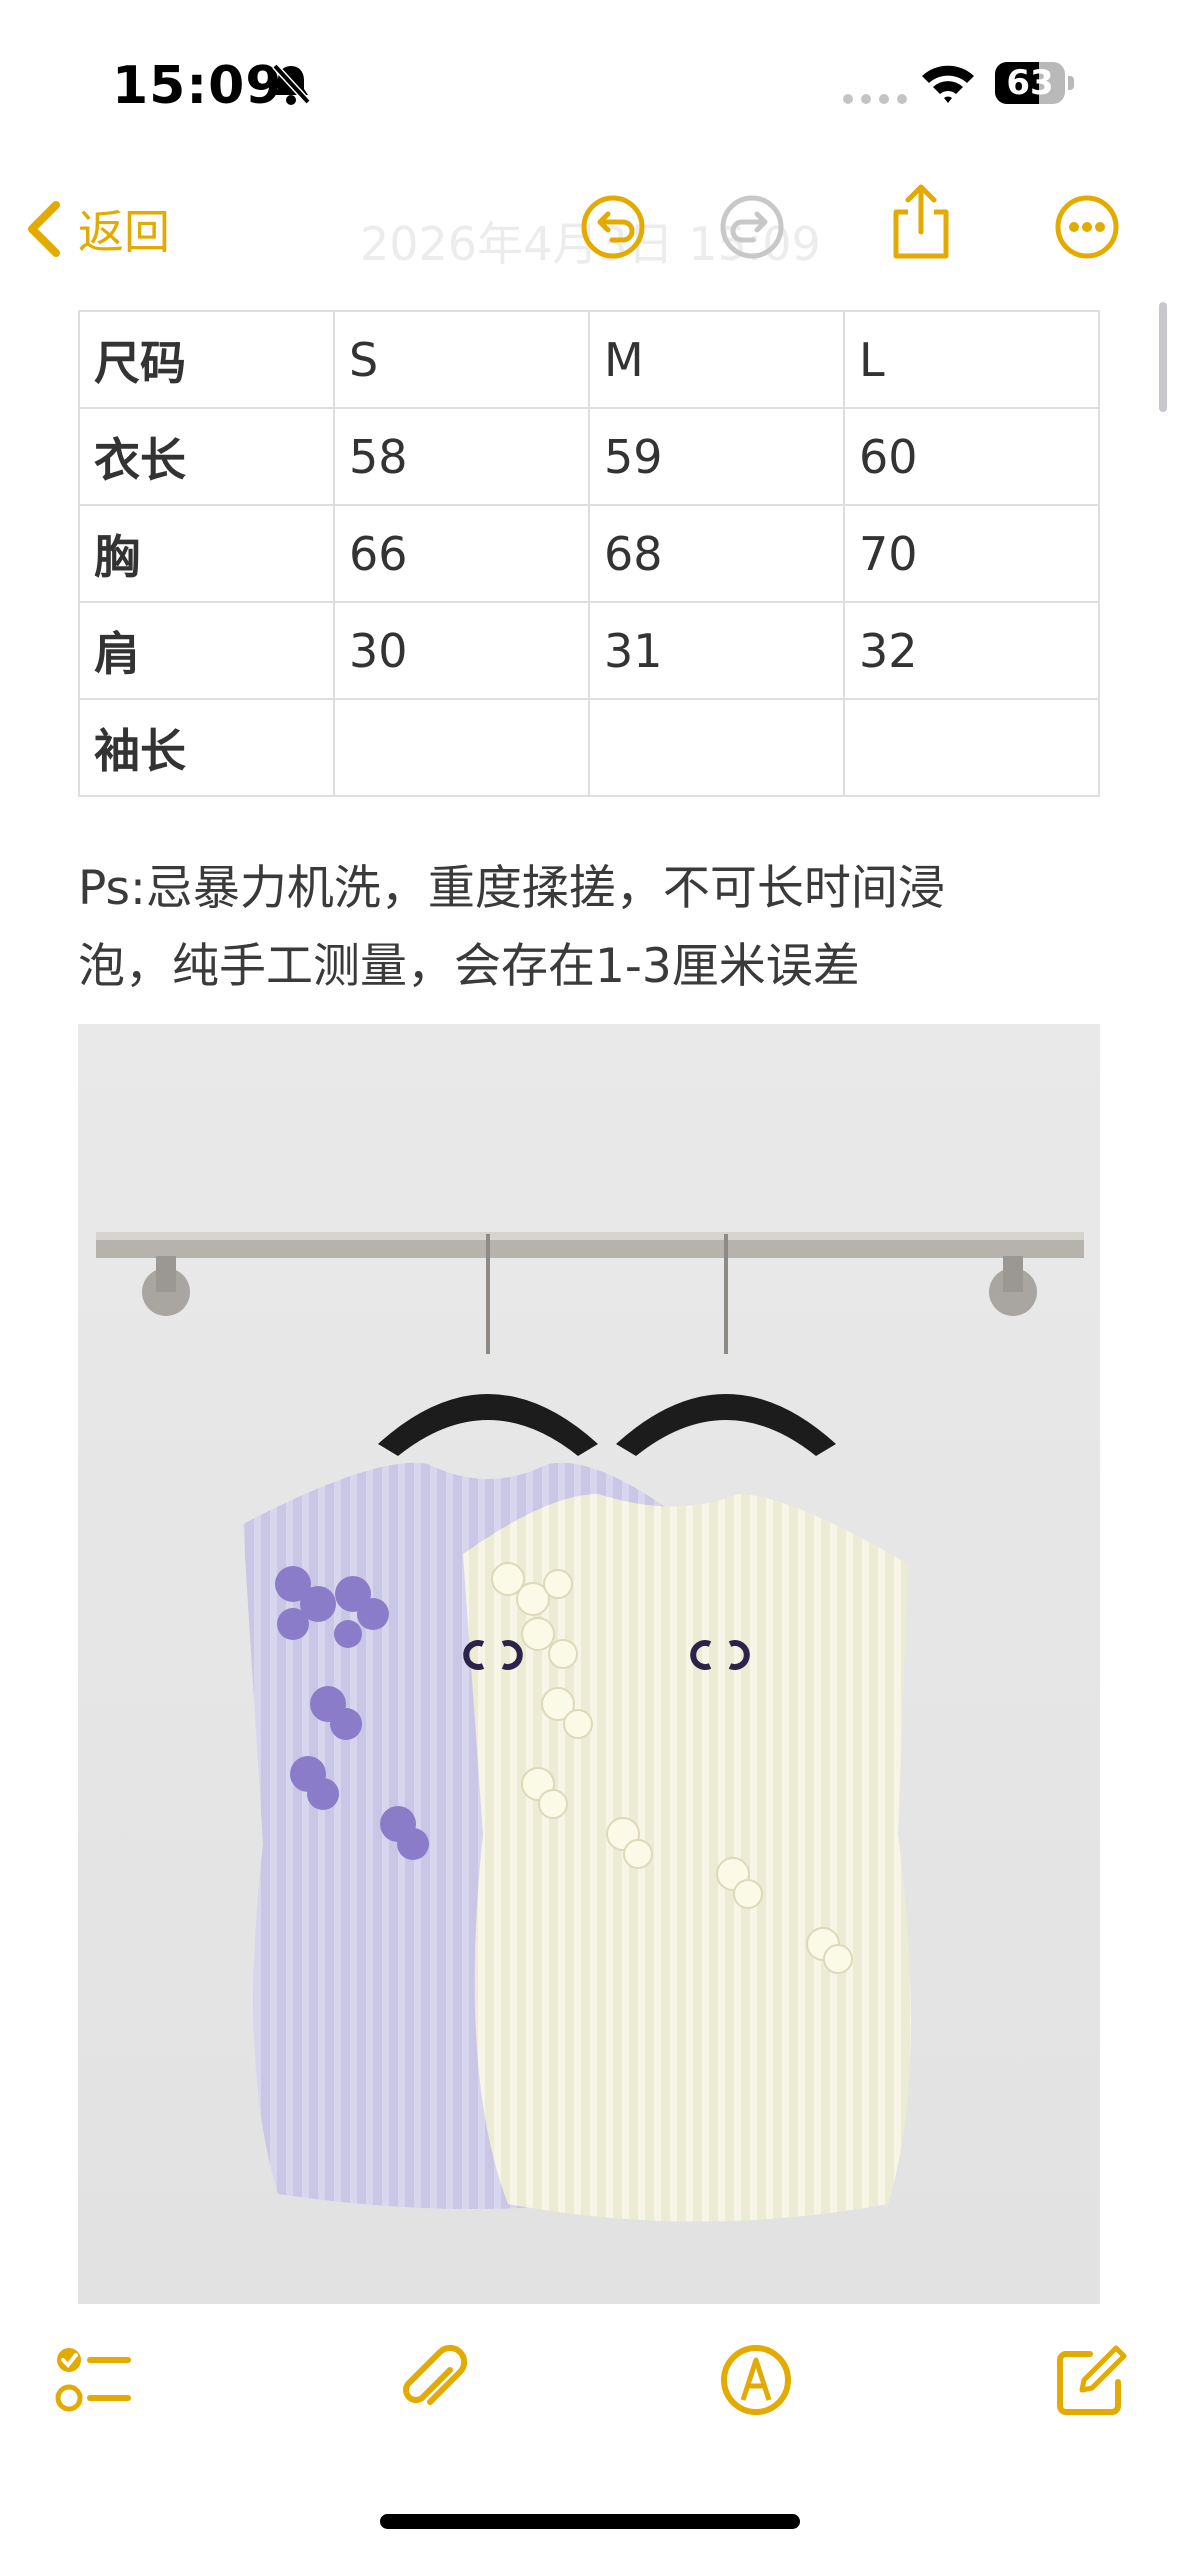 This screenshot has width=1179, height=2556. I want to click on paperclip-icon, so click(432, 2380).